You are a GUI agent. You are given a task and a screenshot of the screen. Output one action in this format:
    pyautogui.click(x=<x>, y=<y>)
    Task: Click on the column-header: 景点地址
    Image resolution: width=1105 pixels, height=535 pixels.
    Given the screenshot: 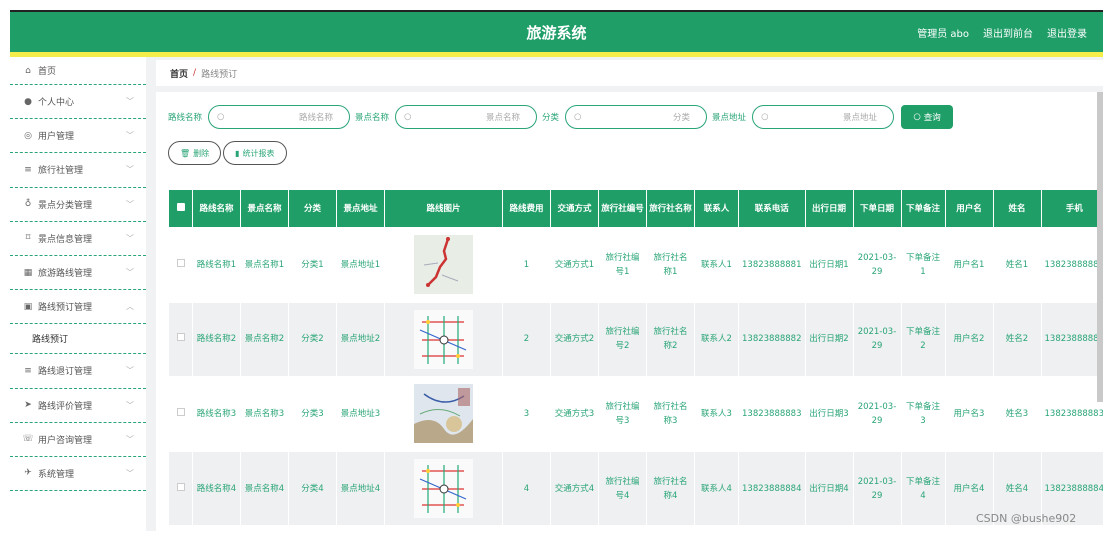 What is the action you would take?
    pyautogui.click(x=360, y=208)
    